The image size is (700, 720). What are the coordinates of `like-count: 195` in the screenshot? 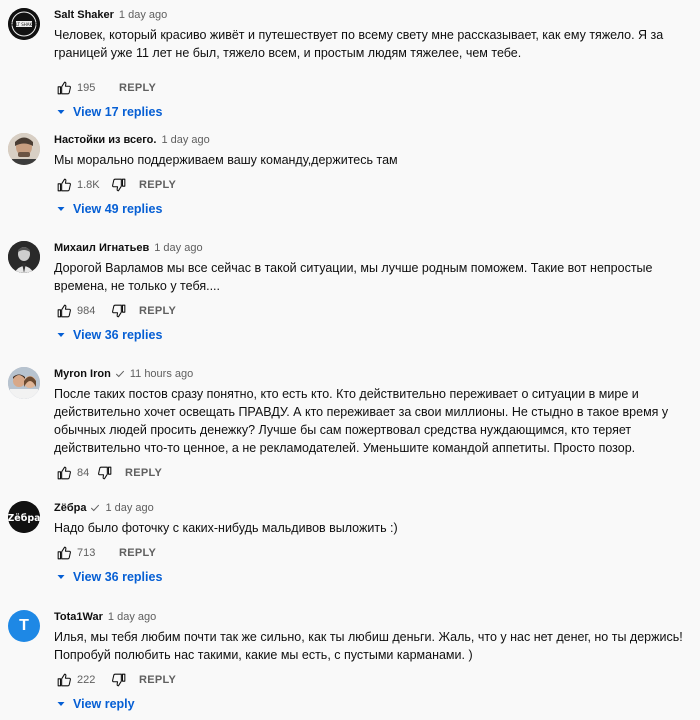 It's located at (86, 88).